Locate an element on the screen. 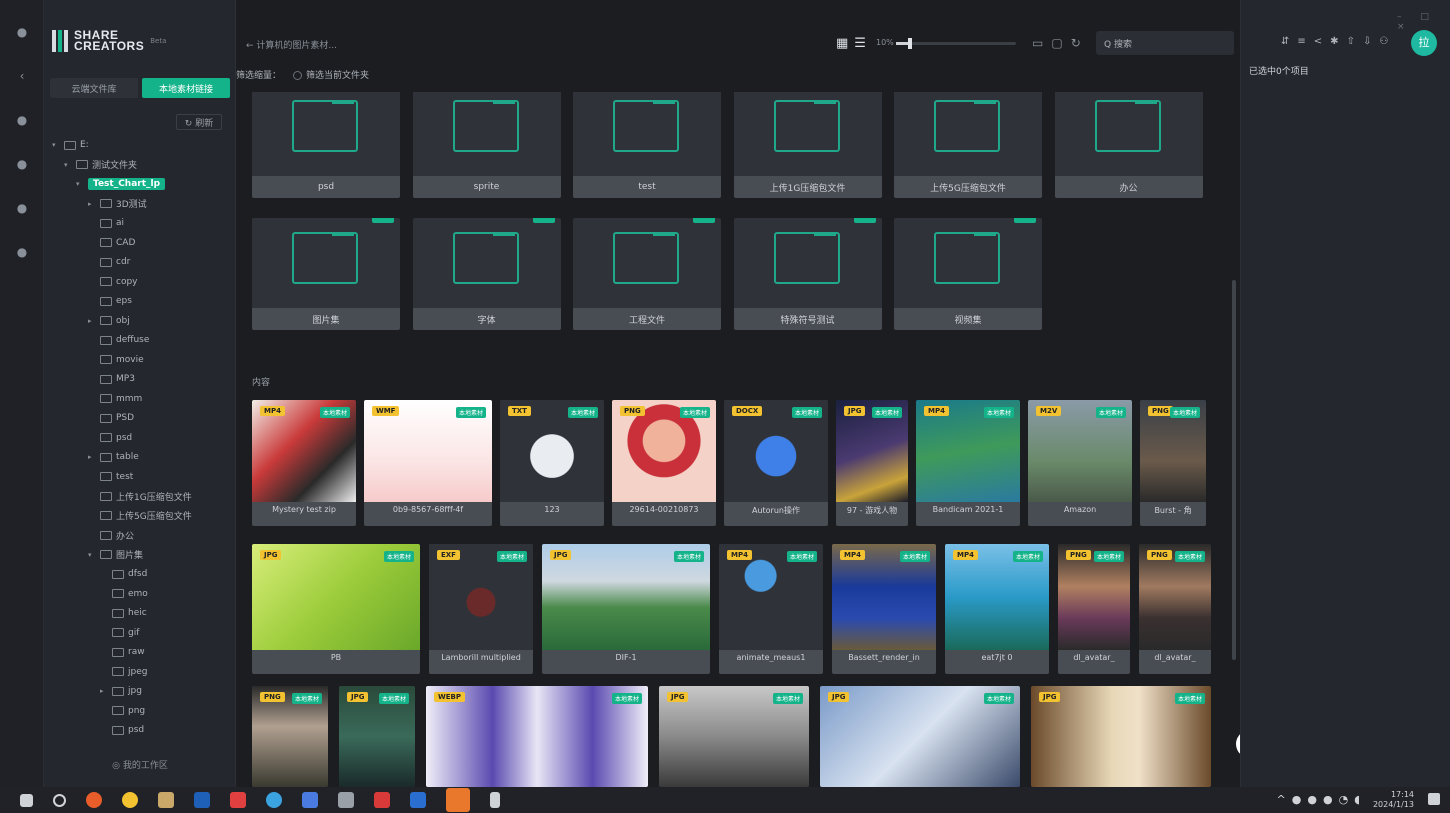  folder-card: 工程文件 is located at coordinates (647, 274).